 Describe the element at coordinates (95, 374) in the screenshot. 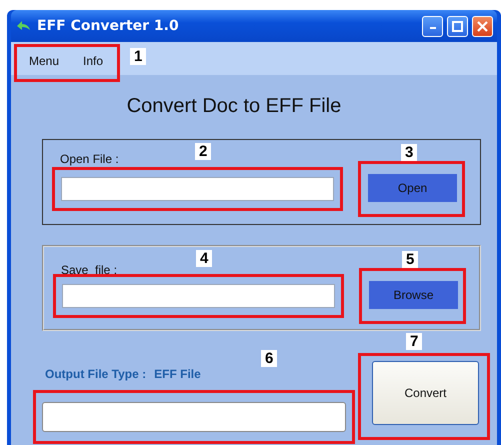

I see `output-type-label: Output File Type :` at that location.